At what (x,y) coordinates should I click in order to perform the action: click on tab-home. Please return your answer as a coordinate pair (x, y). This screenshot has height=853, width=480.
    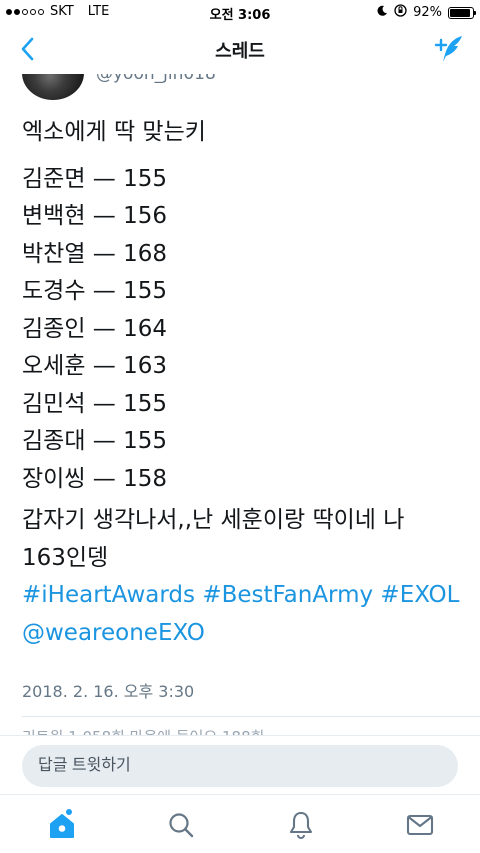
    Looking at the image, I should click on (62, 825).